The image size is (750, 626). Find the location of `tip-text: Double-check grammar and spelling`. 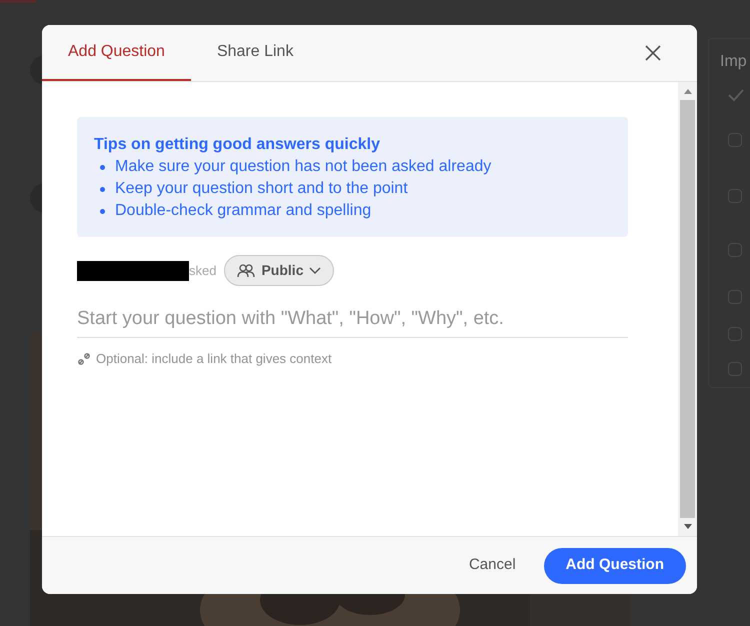

tip-text: Double-check grammar and spelling is located at coordinates (243, 211).